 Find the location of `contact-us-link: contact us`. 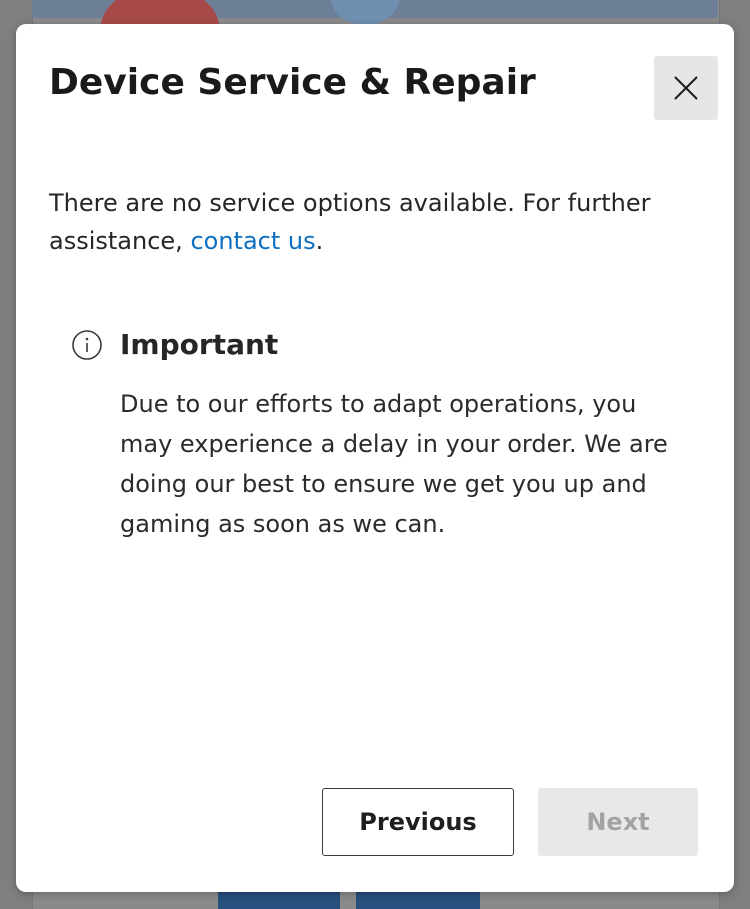

contact-us-link: contact us is located at coordinates (252, 241).